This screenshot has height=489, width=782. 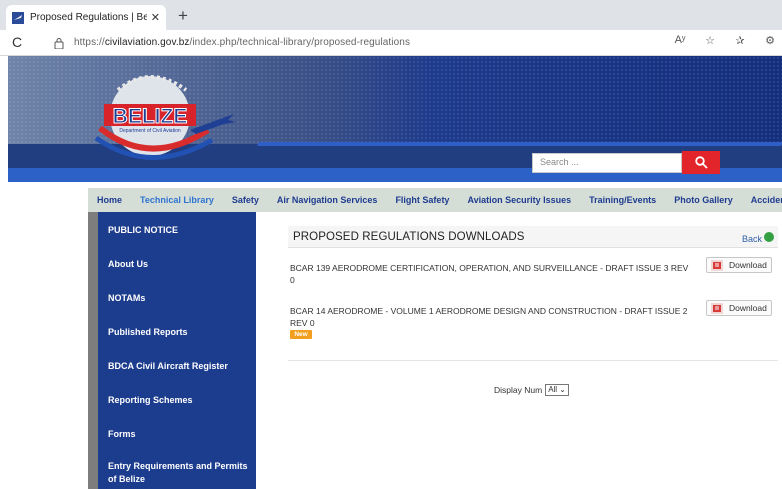 What do you see at coordinates (150, 131) in the screenshot?
I see `logo-subtext: Department of Civil Aviation` at bounding box center [150, 131].